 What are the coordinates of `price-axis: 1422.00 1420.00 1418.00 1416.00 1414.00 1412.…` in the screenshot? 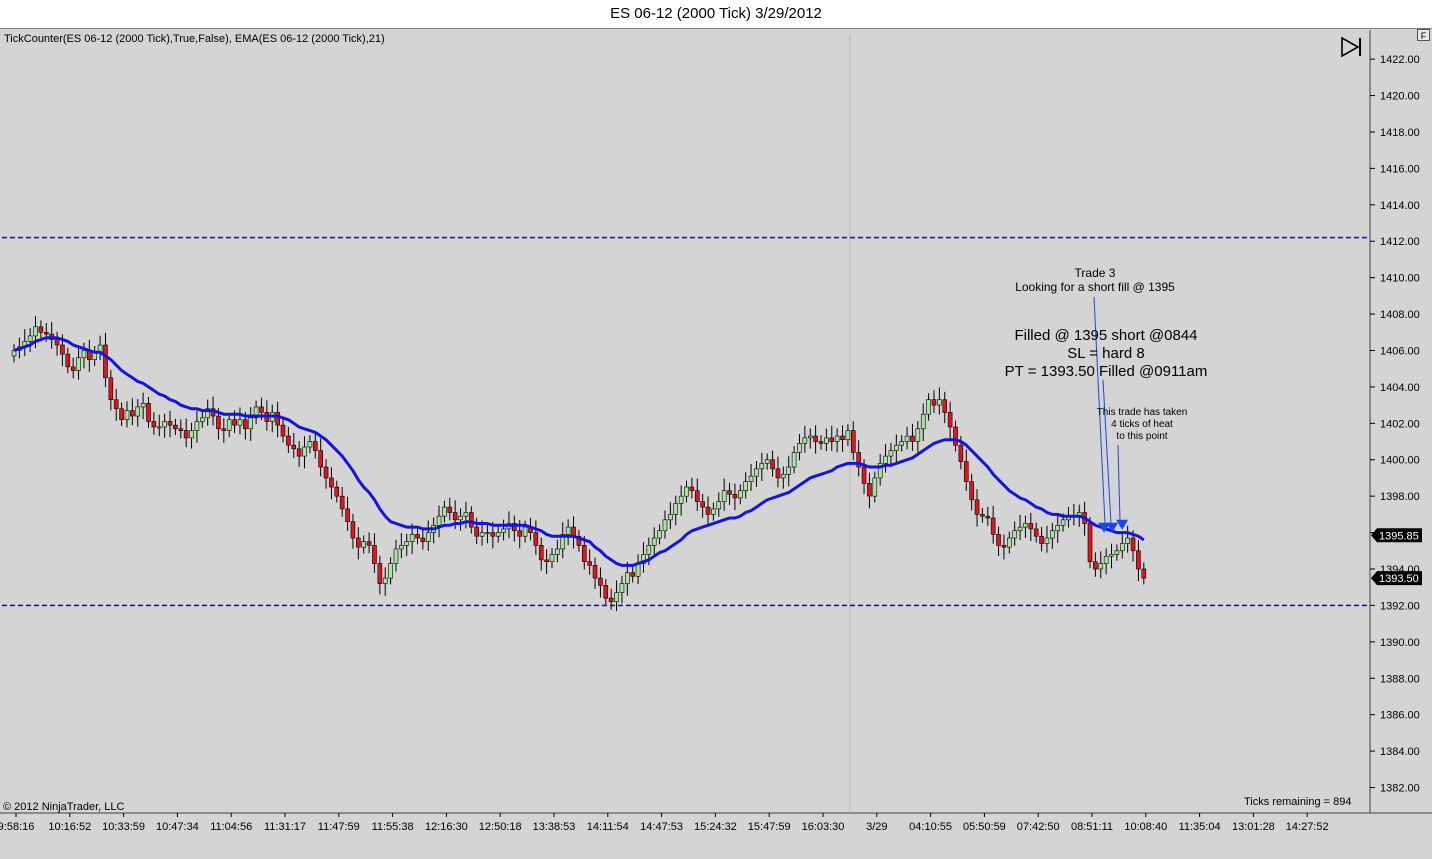 It's located at (1396, 424).